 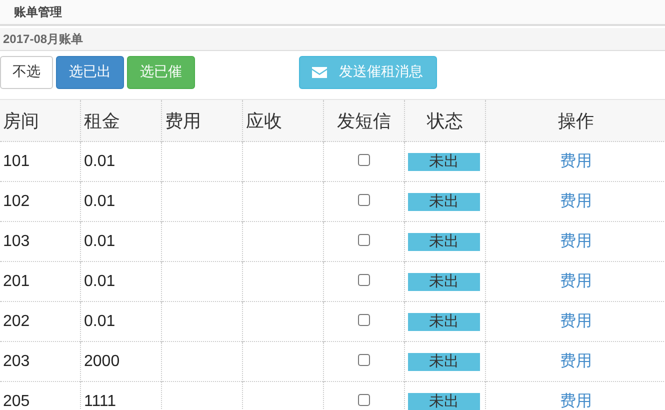 What do you see at coordinates (161, 72) in the screenshot?
I see `select-button: 选已催` at bounding box center [161, 72].